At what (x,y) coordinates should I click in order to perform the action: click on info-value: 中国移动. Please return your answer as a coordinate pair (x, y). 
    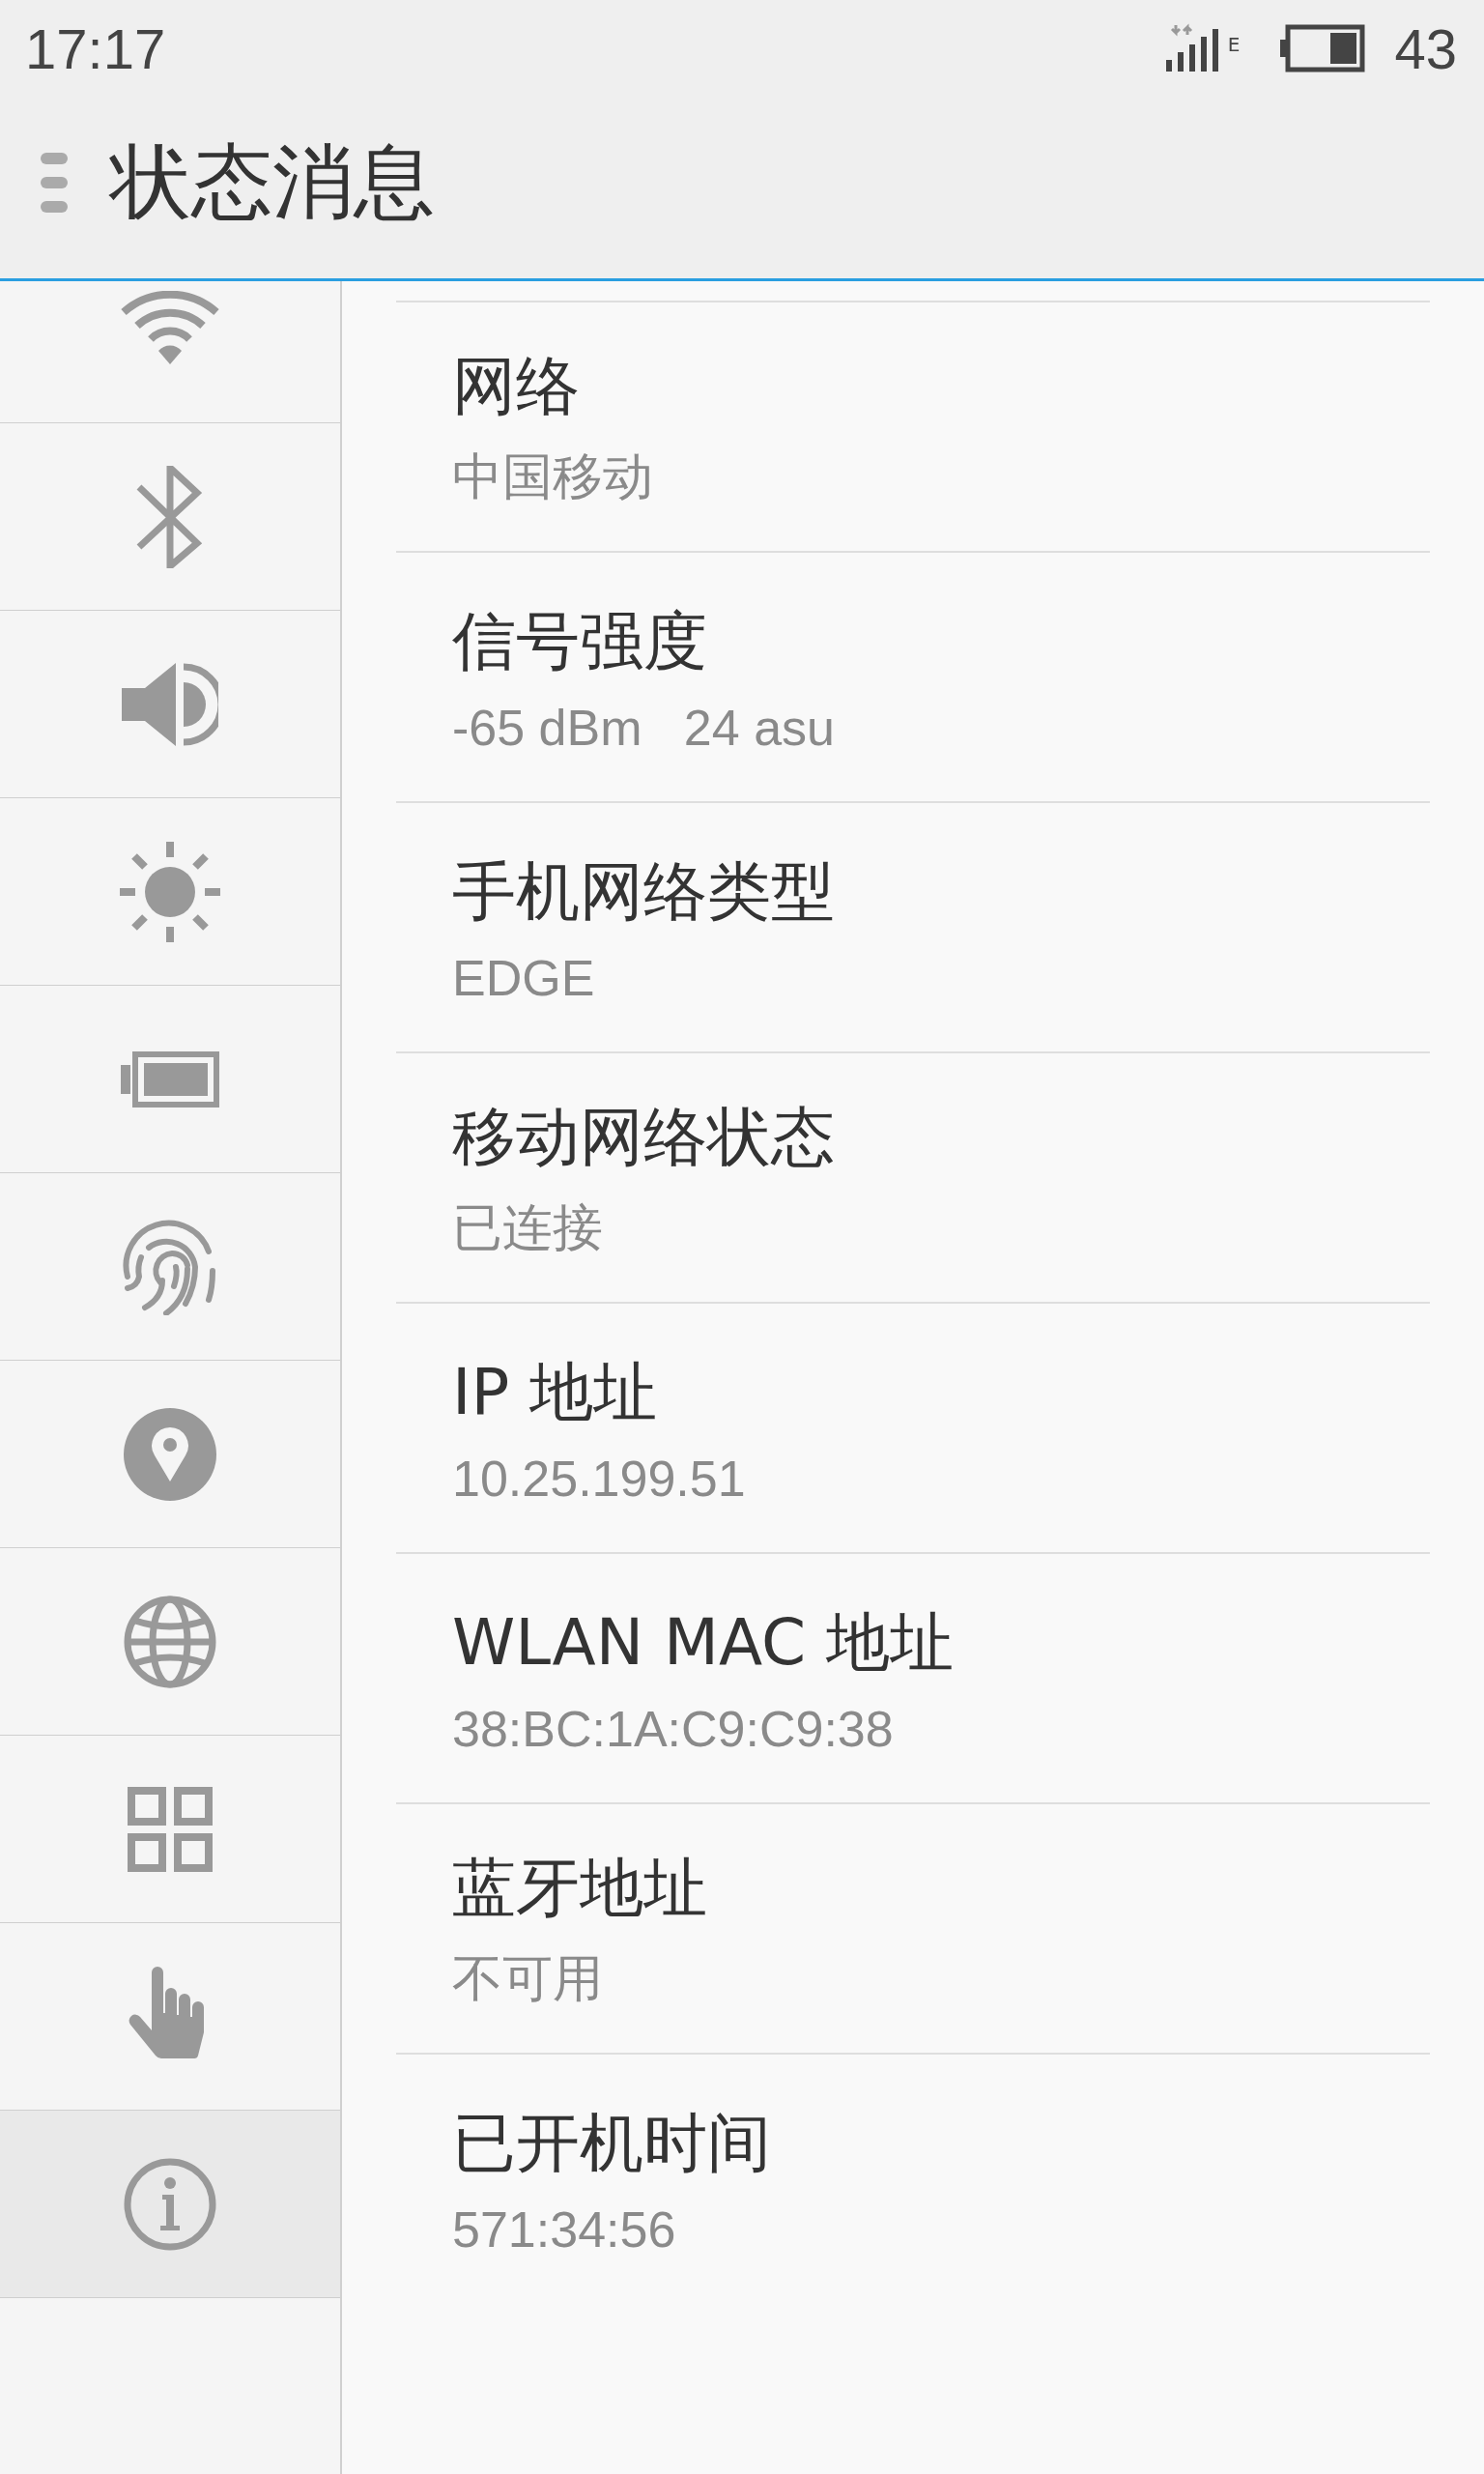
    Looking at the image, I should click on (553, 476).